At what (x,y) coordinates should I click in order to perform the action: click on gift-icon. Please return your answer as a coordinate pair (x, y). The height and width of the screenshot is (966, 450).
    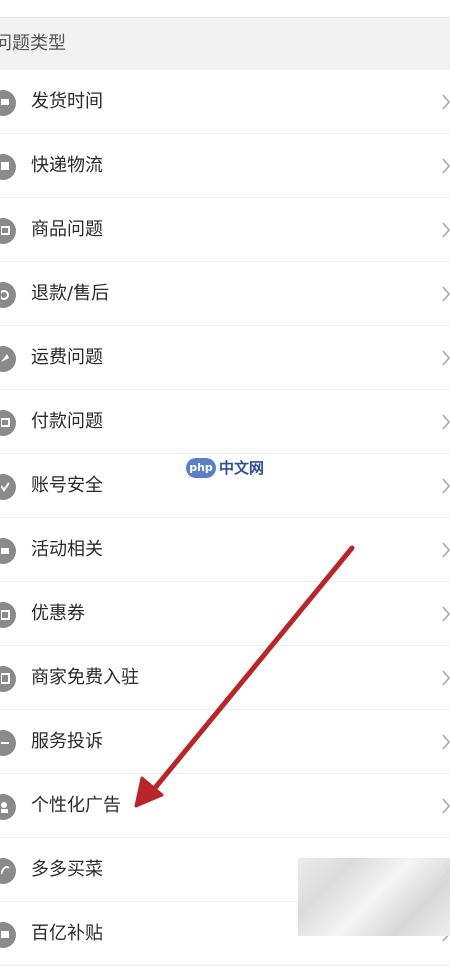
    Looking at the image, I should click on (8, 551).